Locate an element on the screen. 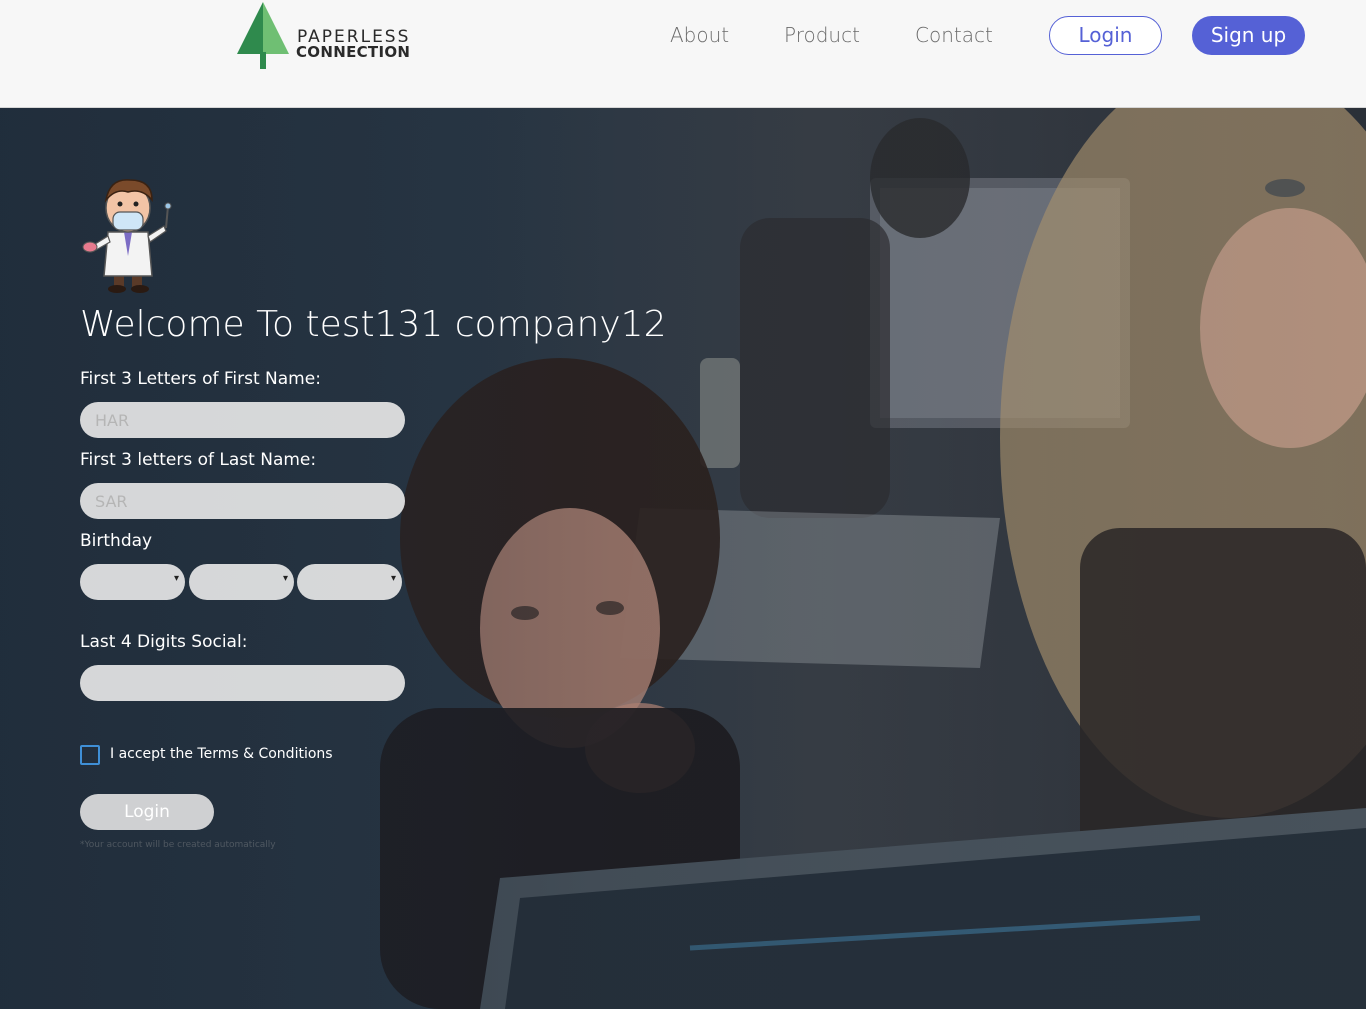  ssn-input is located at coordinates (242, 683).